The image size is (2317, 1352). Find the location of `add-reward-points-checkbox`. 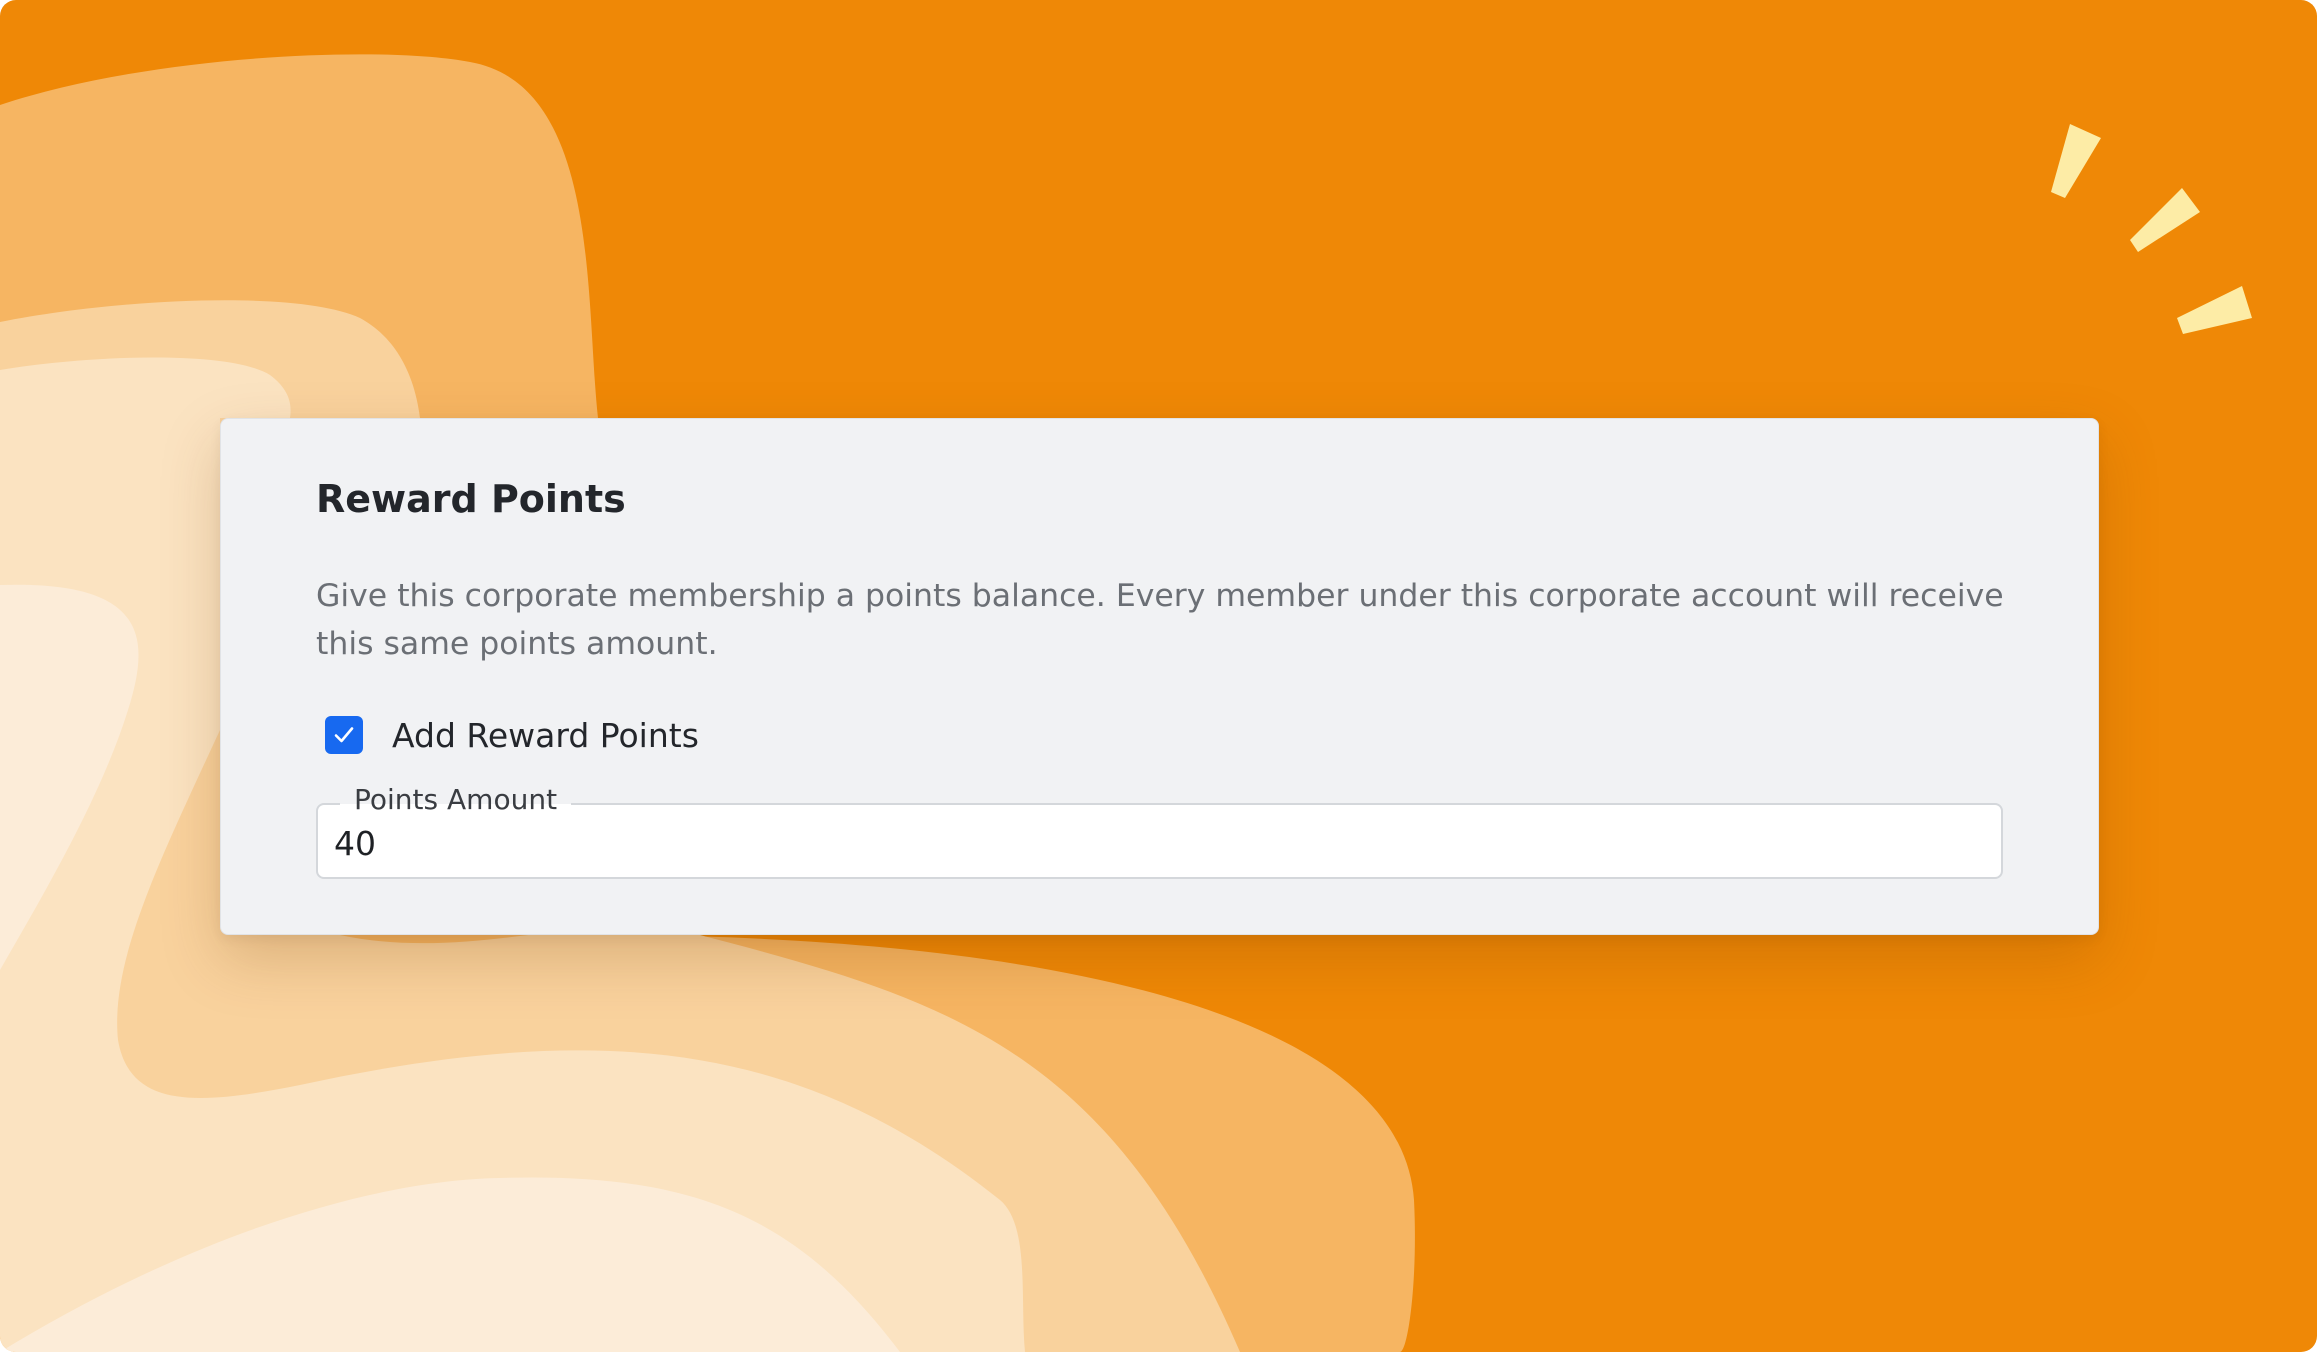

add-reward-points-checkbox is located at coordinates (344, 735).